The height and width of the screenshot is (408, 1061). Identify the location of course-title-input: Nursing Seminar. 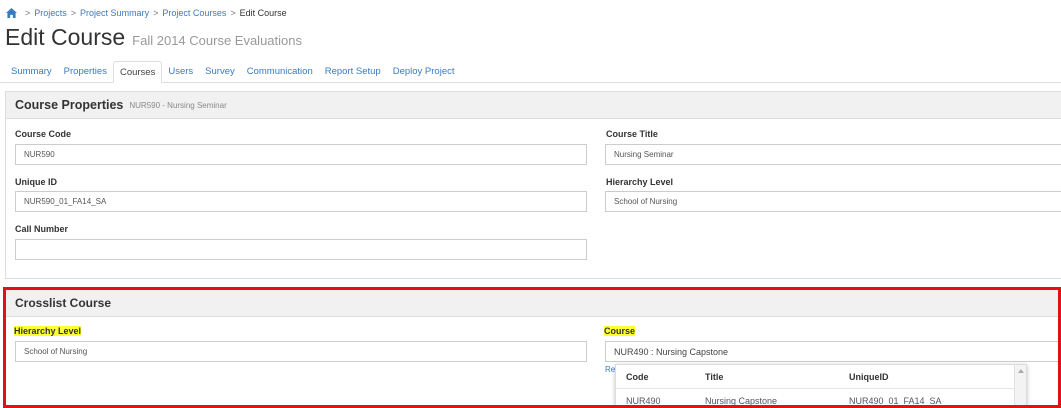
(833, 154).